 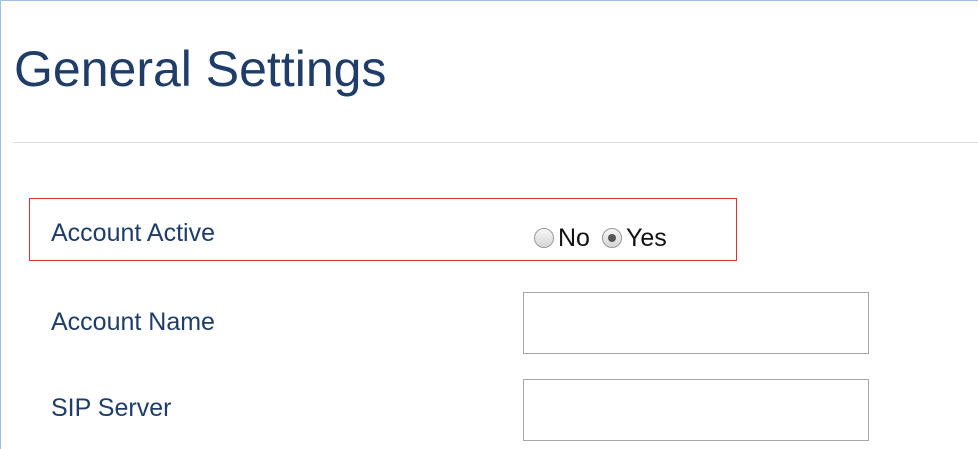 What do you see at coordinates (544, 238) in the screenshot?
I see `radio-no-circle` at bounding box center [544, 238].